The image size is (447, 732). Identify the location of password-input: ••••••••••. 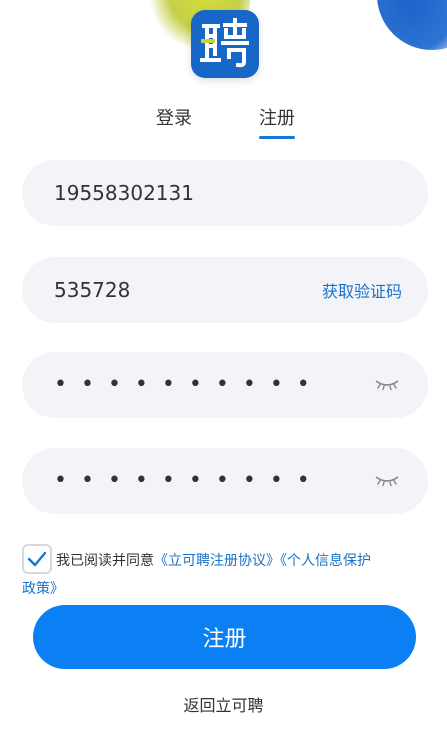
(213, 385).